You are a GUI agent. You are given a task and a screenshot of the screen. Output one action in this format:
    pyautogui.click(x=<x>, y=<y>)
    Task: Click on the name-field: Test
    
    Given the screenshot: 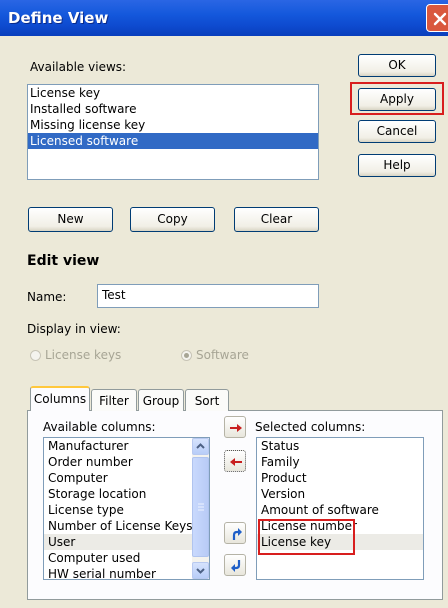 What is the action you would take?
    pyautogui.click(x=208, y=296)
    